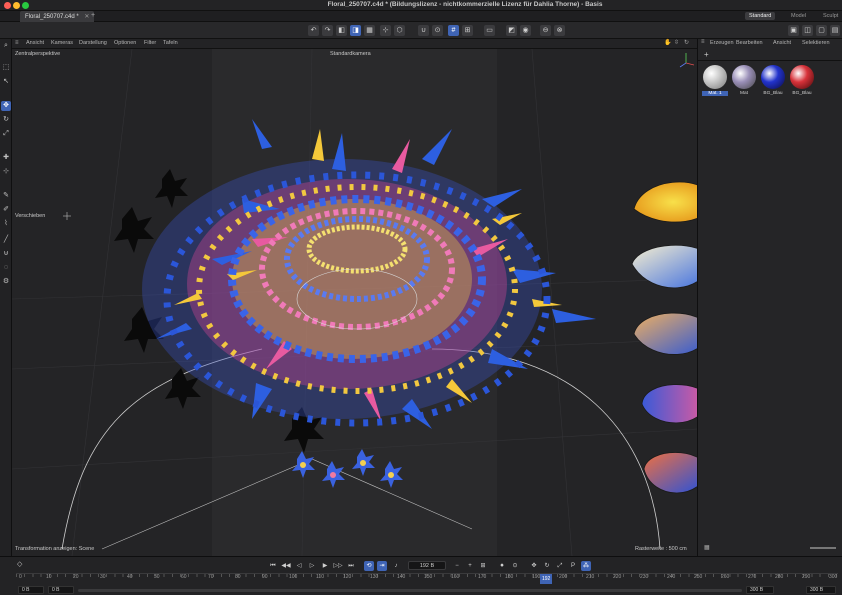 The image size is (842, 595). What do you see at coordinates (273, 566) in the screenshot?
I see `go-to-start-icon: ⏮` at bounding box center [273, 566].